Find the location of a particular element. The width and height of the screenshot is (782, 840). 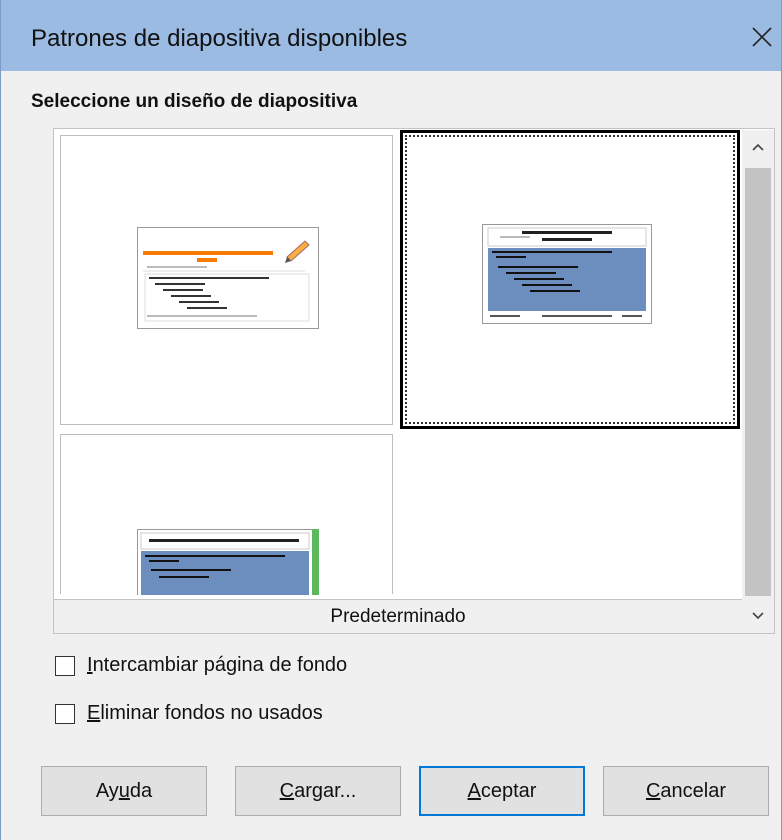

chevron-up-icon is located at coordinates (758, 147).